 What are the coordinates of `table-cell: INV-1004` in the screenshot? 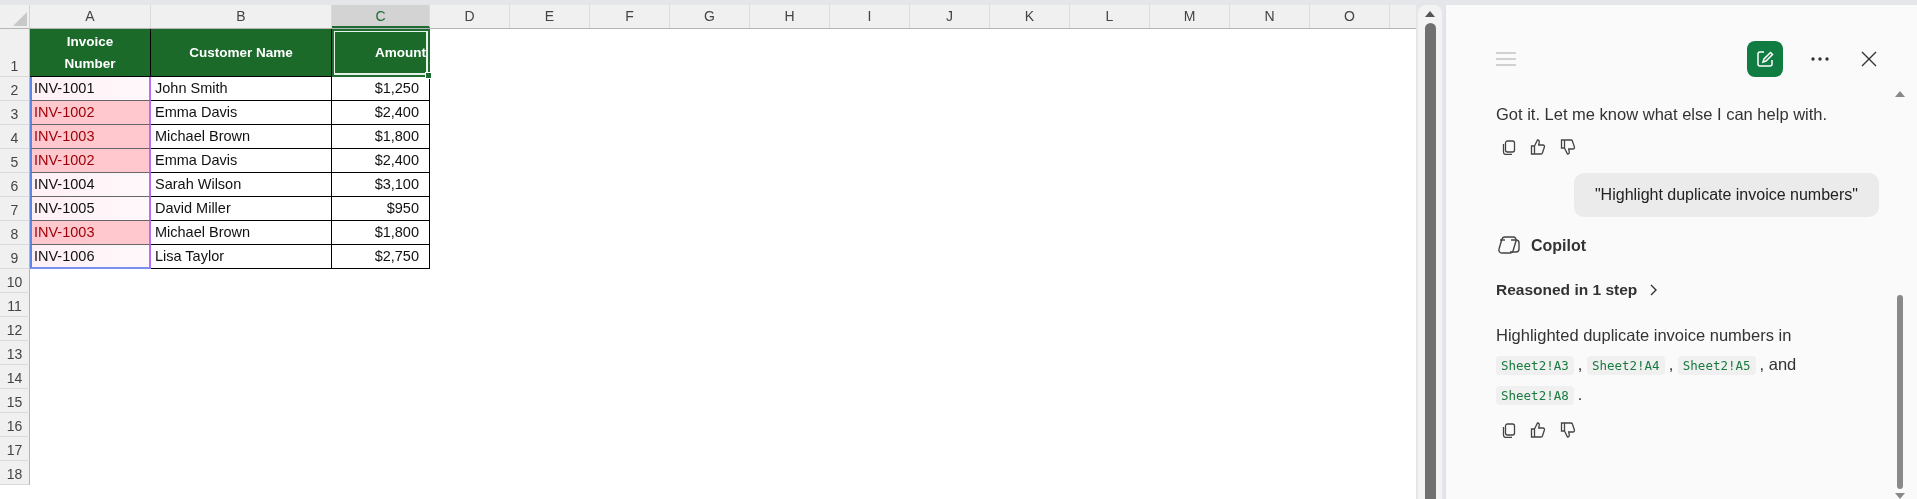 It's located at (90, 185).